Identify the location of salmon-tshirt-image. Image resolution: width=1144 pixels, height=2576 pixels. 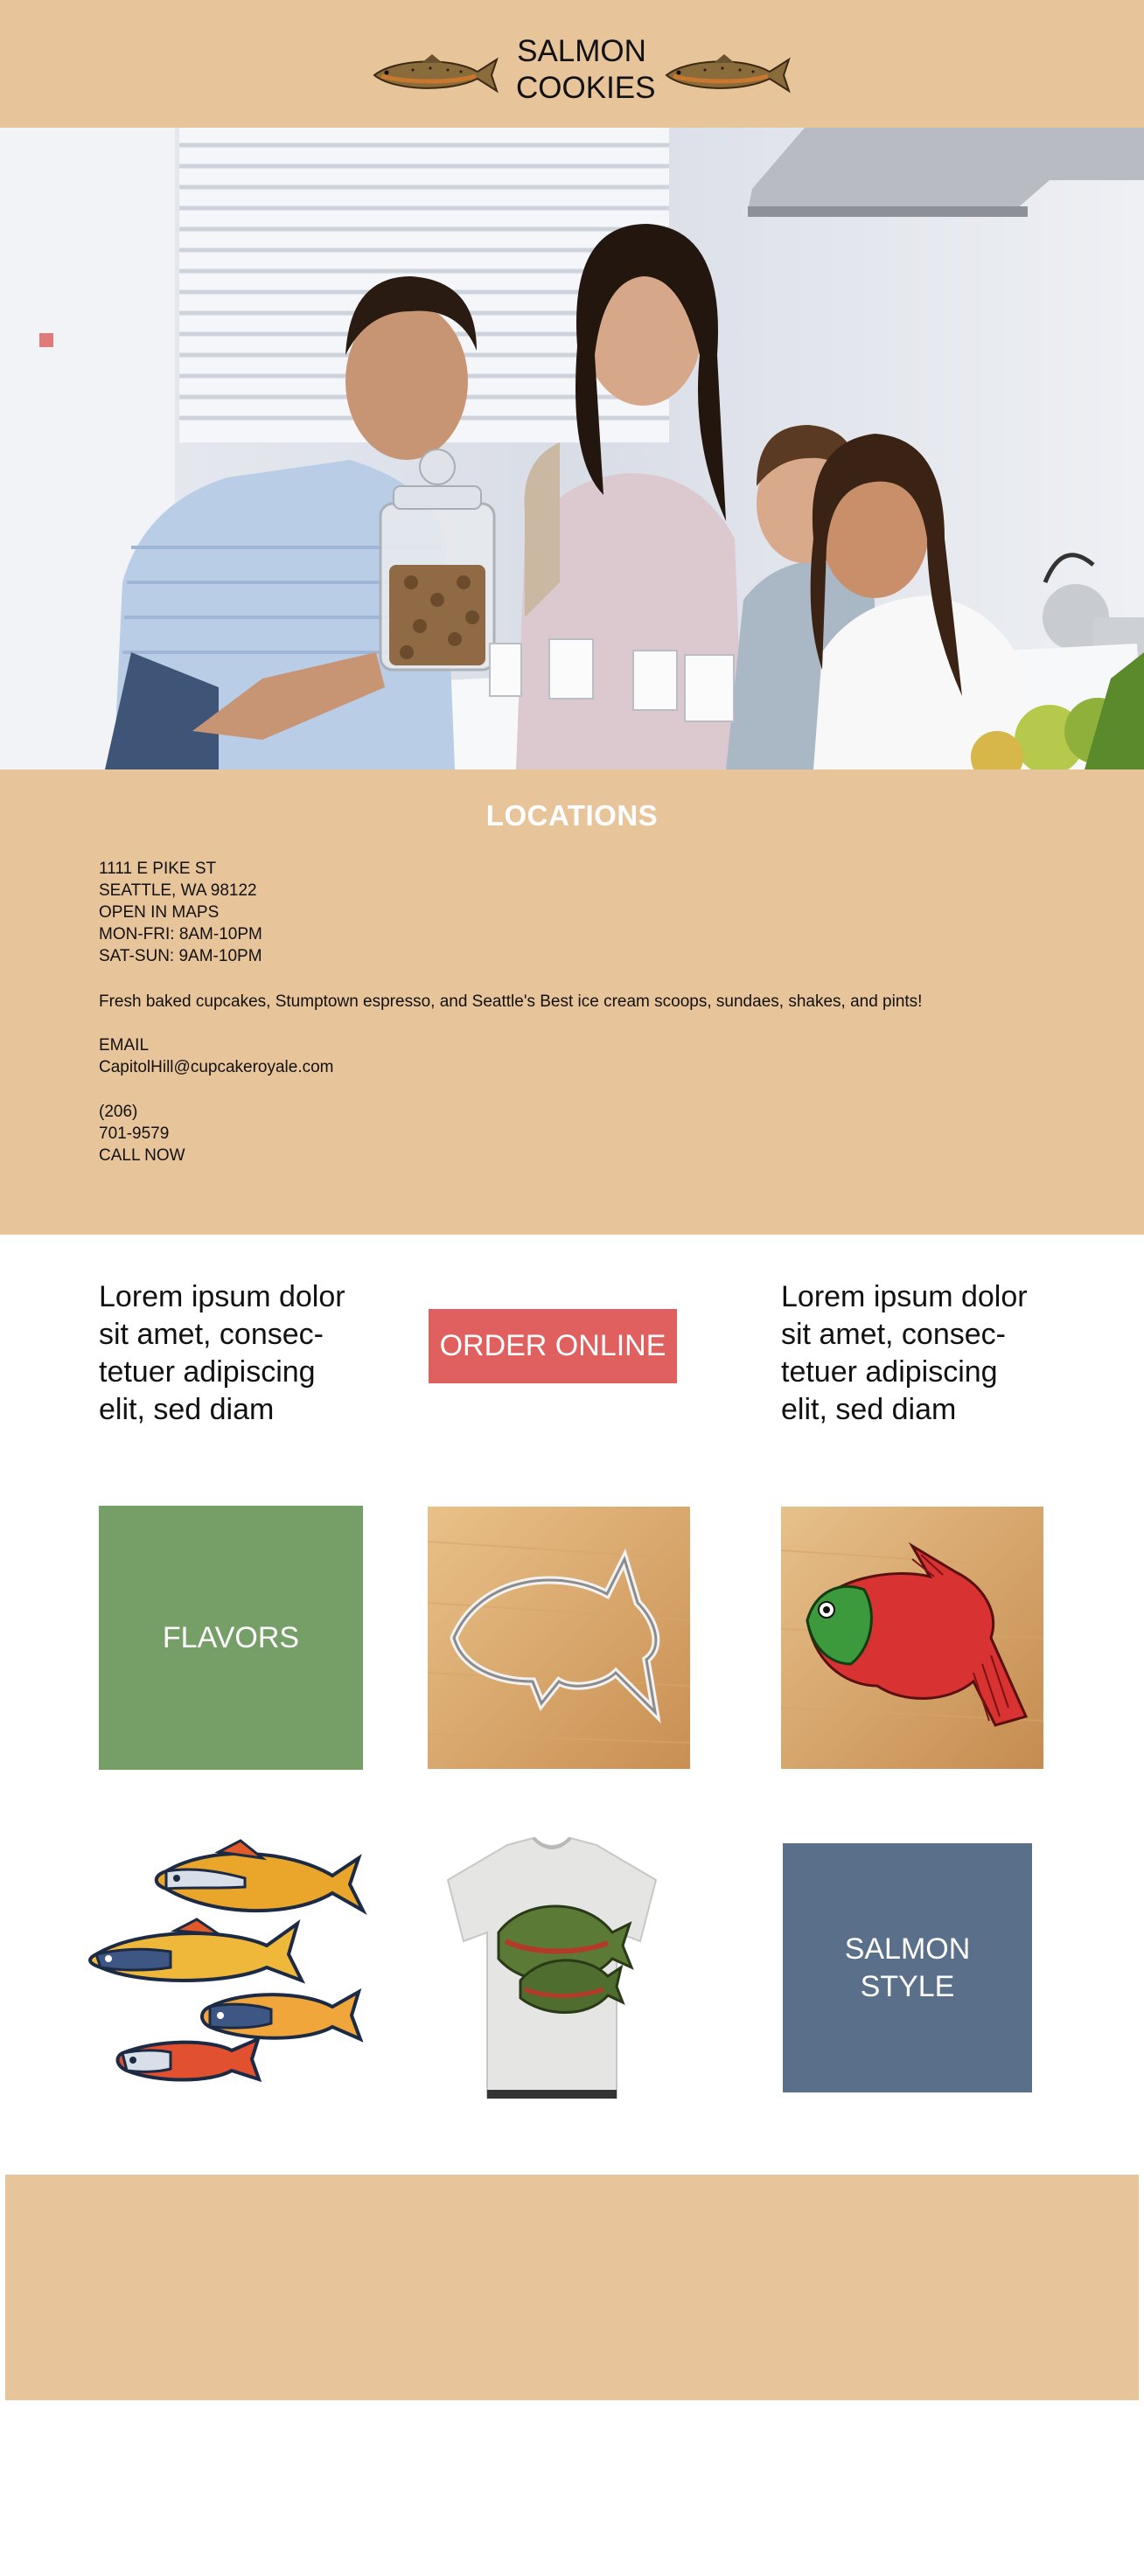
(551, 1967).